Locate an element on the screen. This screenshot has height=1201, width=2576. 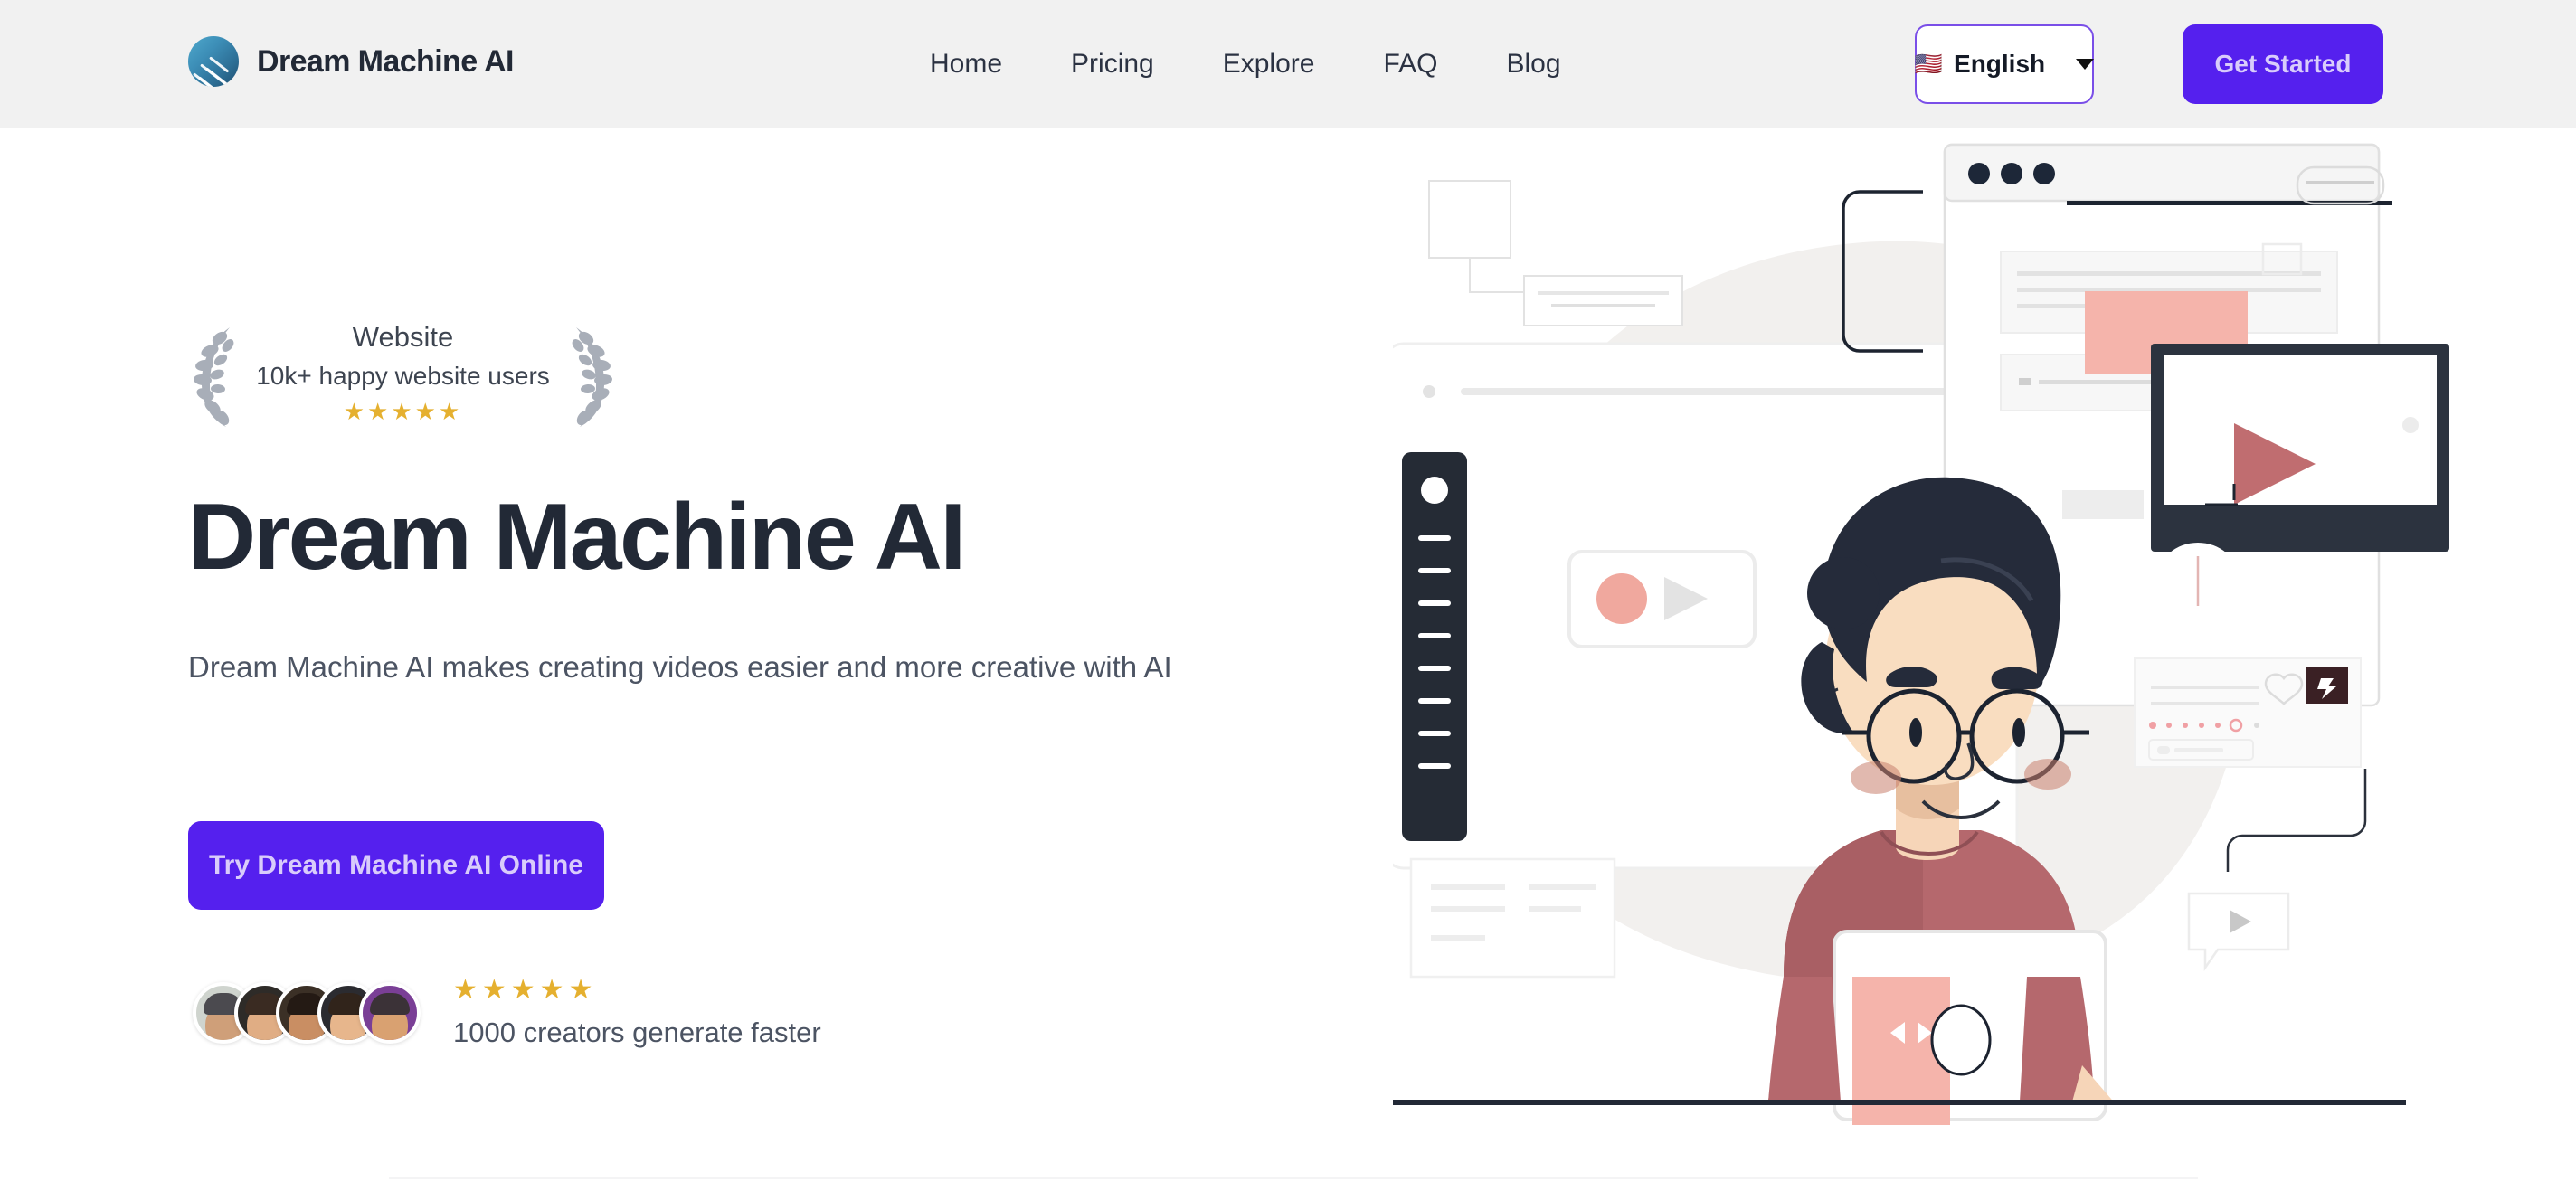
chevron-down-icon is located at coordinates (2086, 64).